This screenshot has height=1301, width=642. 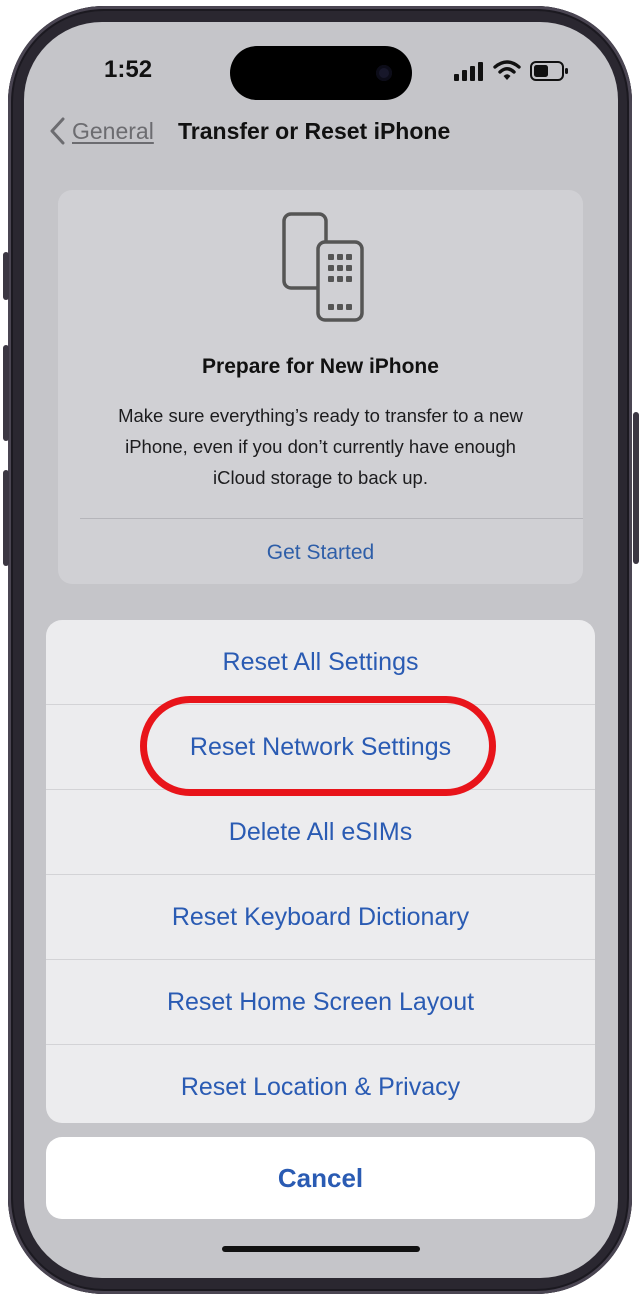 What do you see at coordinates (320, 662) in the screenshot?
I see `reset-all-settings-button: Reset All Settings` at bounding box center [320, 662].